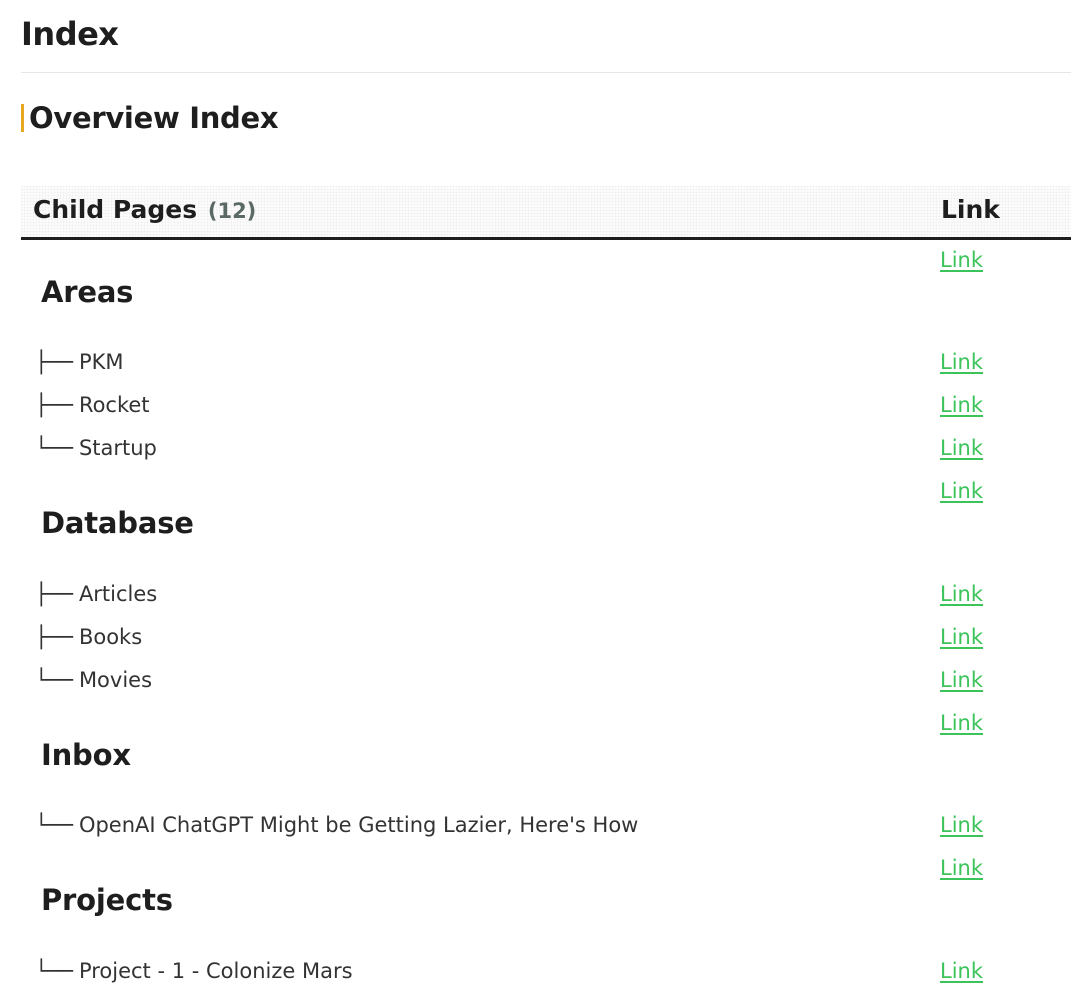 This screenshot has height=1004, width=1079. What do you see at coordinates (546, 510) in the screenshot?
I see `table-row-group: Database Link` at bounding box center [546, 510].